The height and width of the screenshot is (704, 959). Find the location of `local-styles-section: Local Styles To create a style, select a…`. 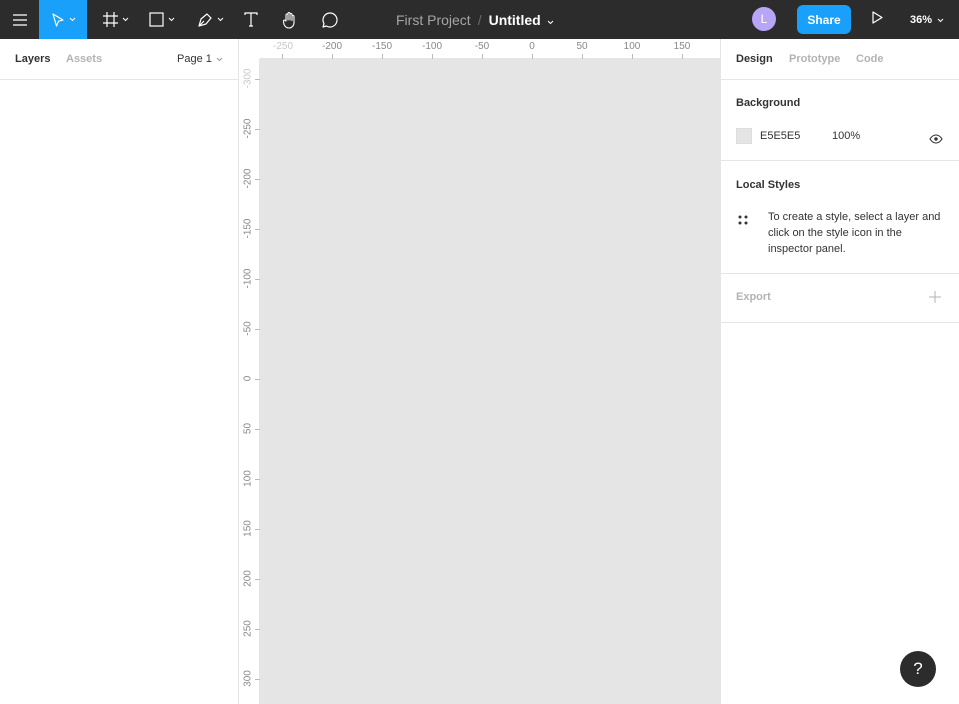

local-styles-section: Local Styles To create a style, select a… is located at coordinates (840, 217).